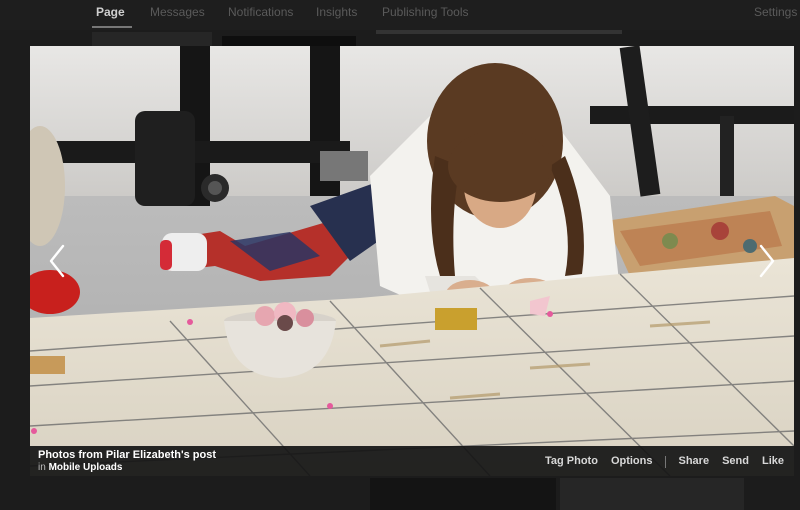 This screenshot has height=510, width=800. I want to click on tag-photo-button: Tag Photo, so click(571, 461).